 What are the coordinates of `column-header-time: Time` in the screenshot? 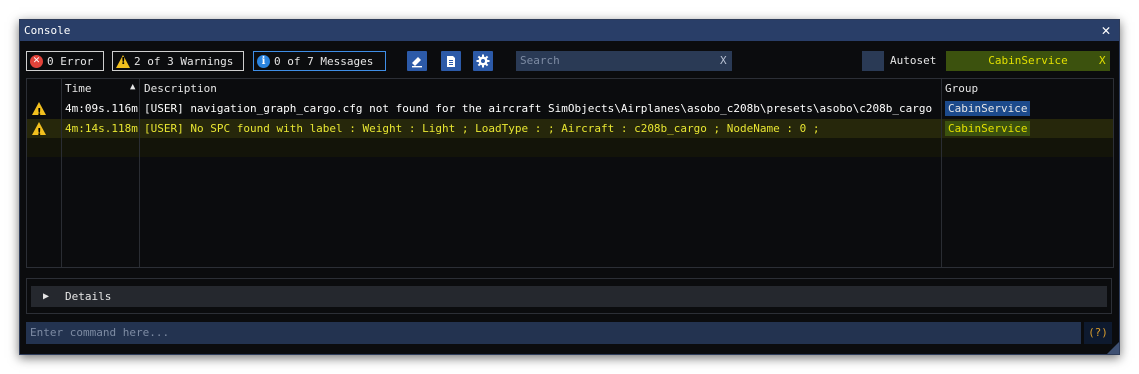 It's located at (78, 88).